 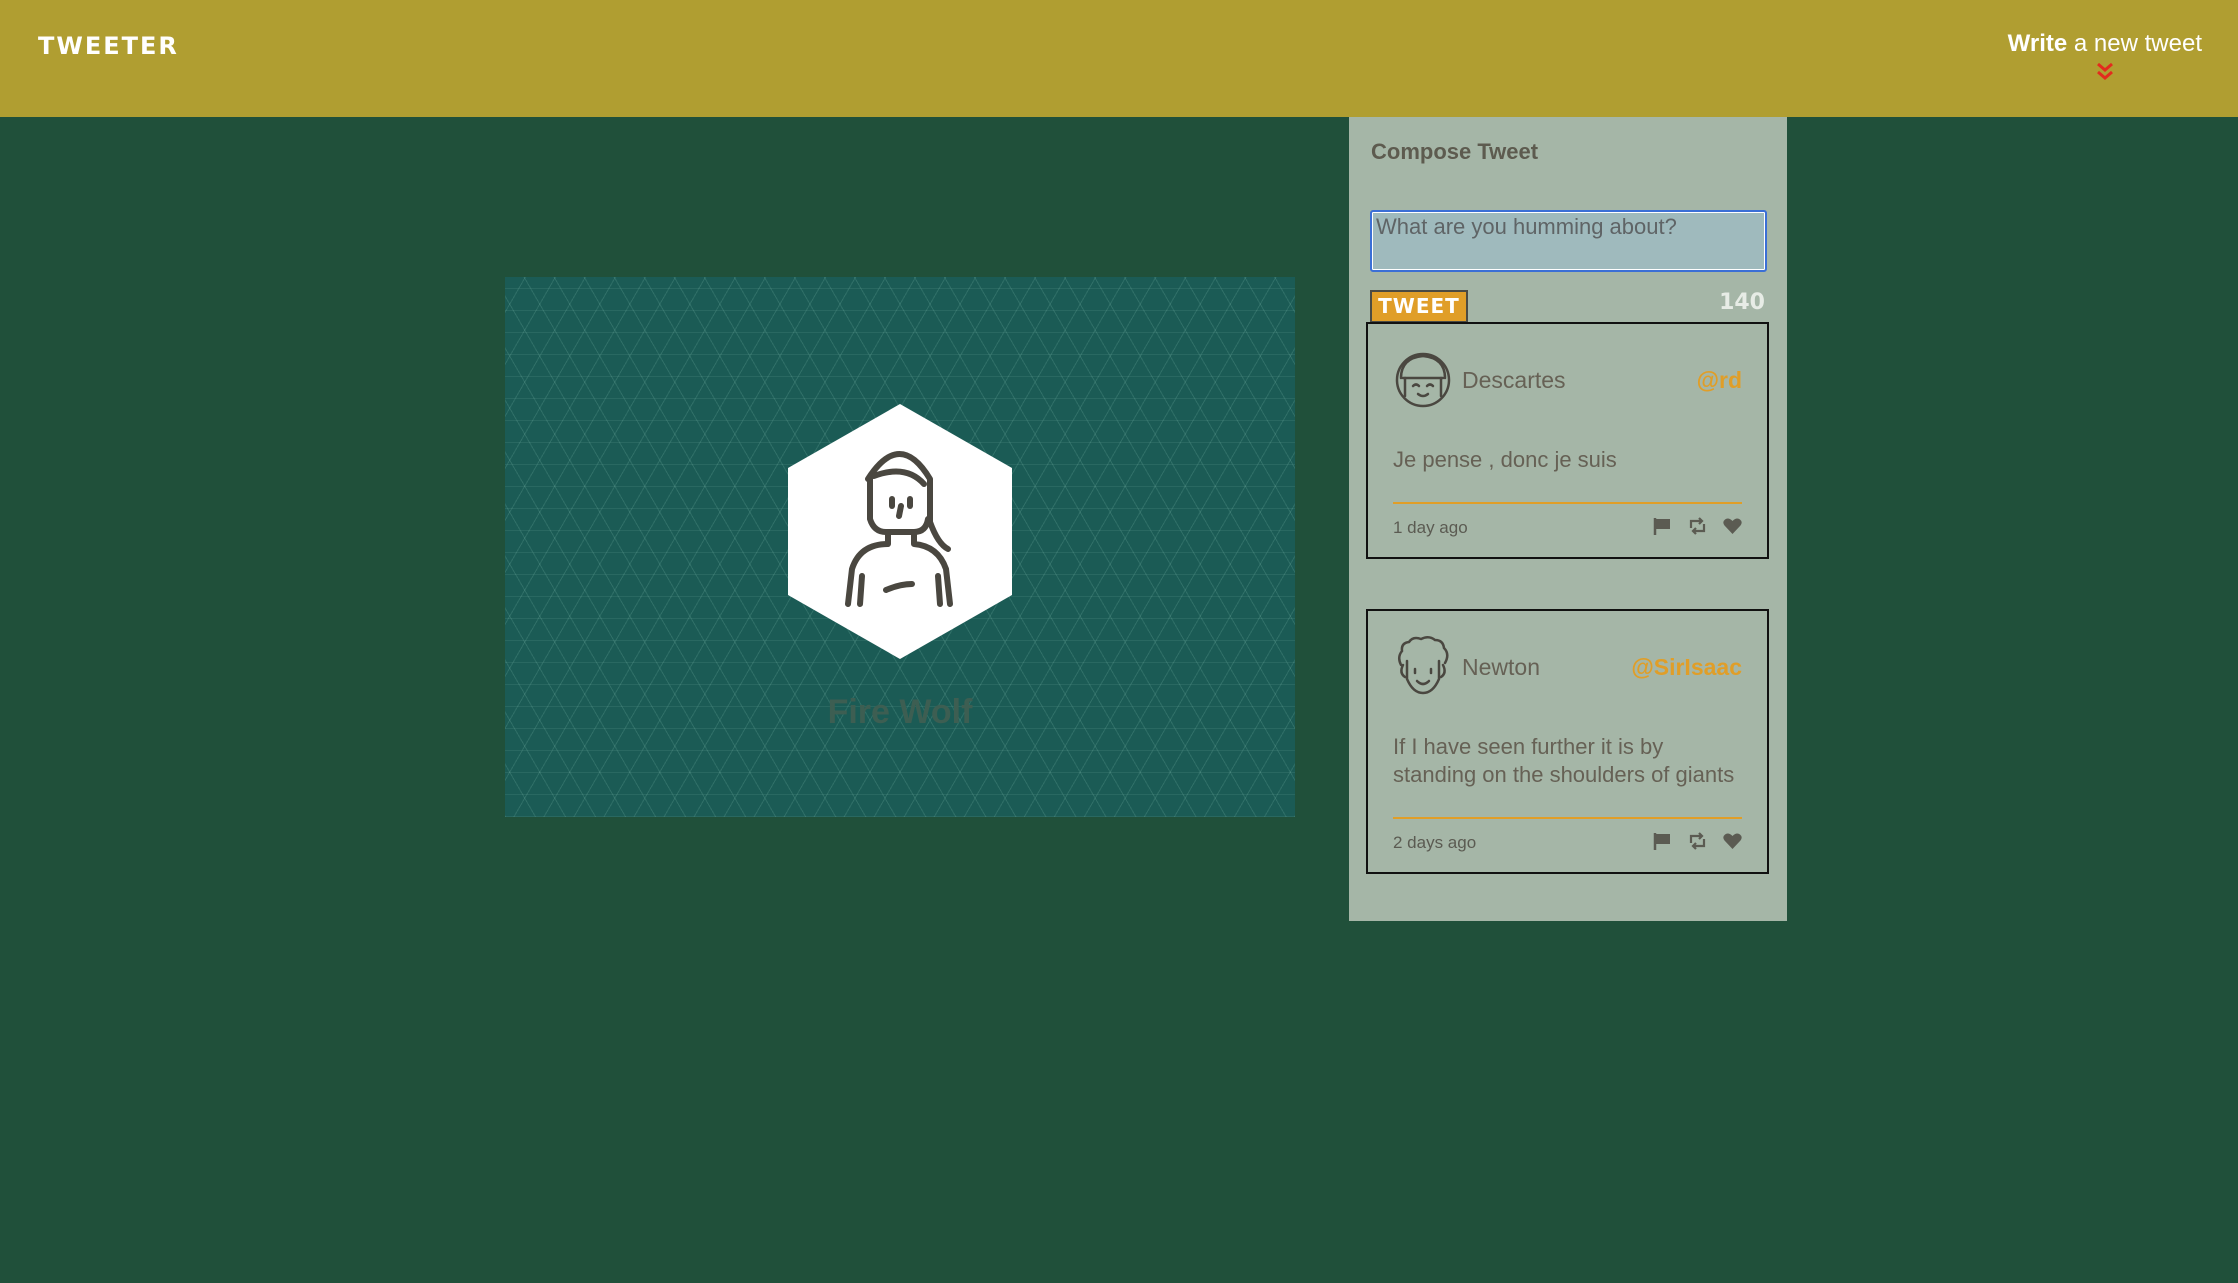 I want to click on profile-avatar, so click(x=900, y=531).